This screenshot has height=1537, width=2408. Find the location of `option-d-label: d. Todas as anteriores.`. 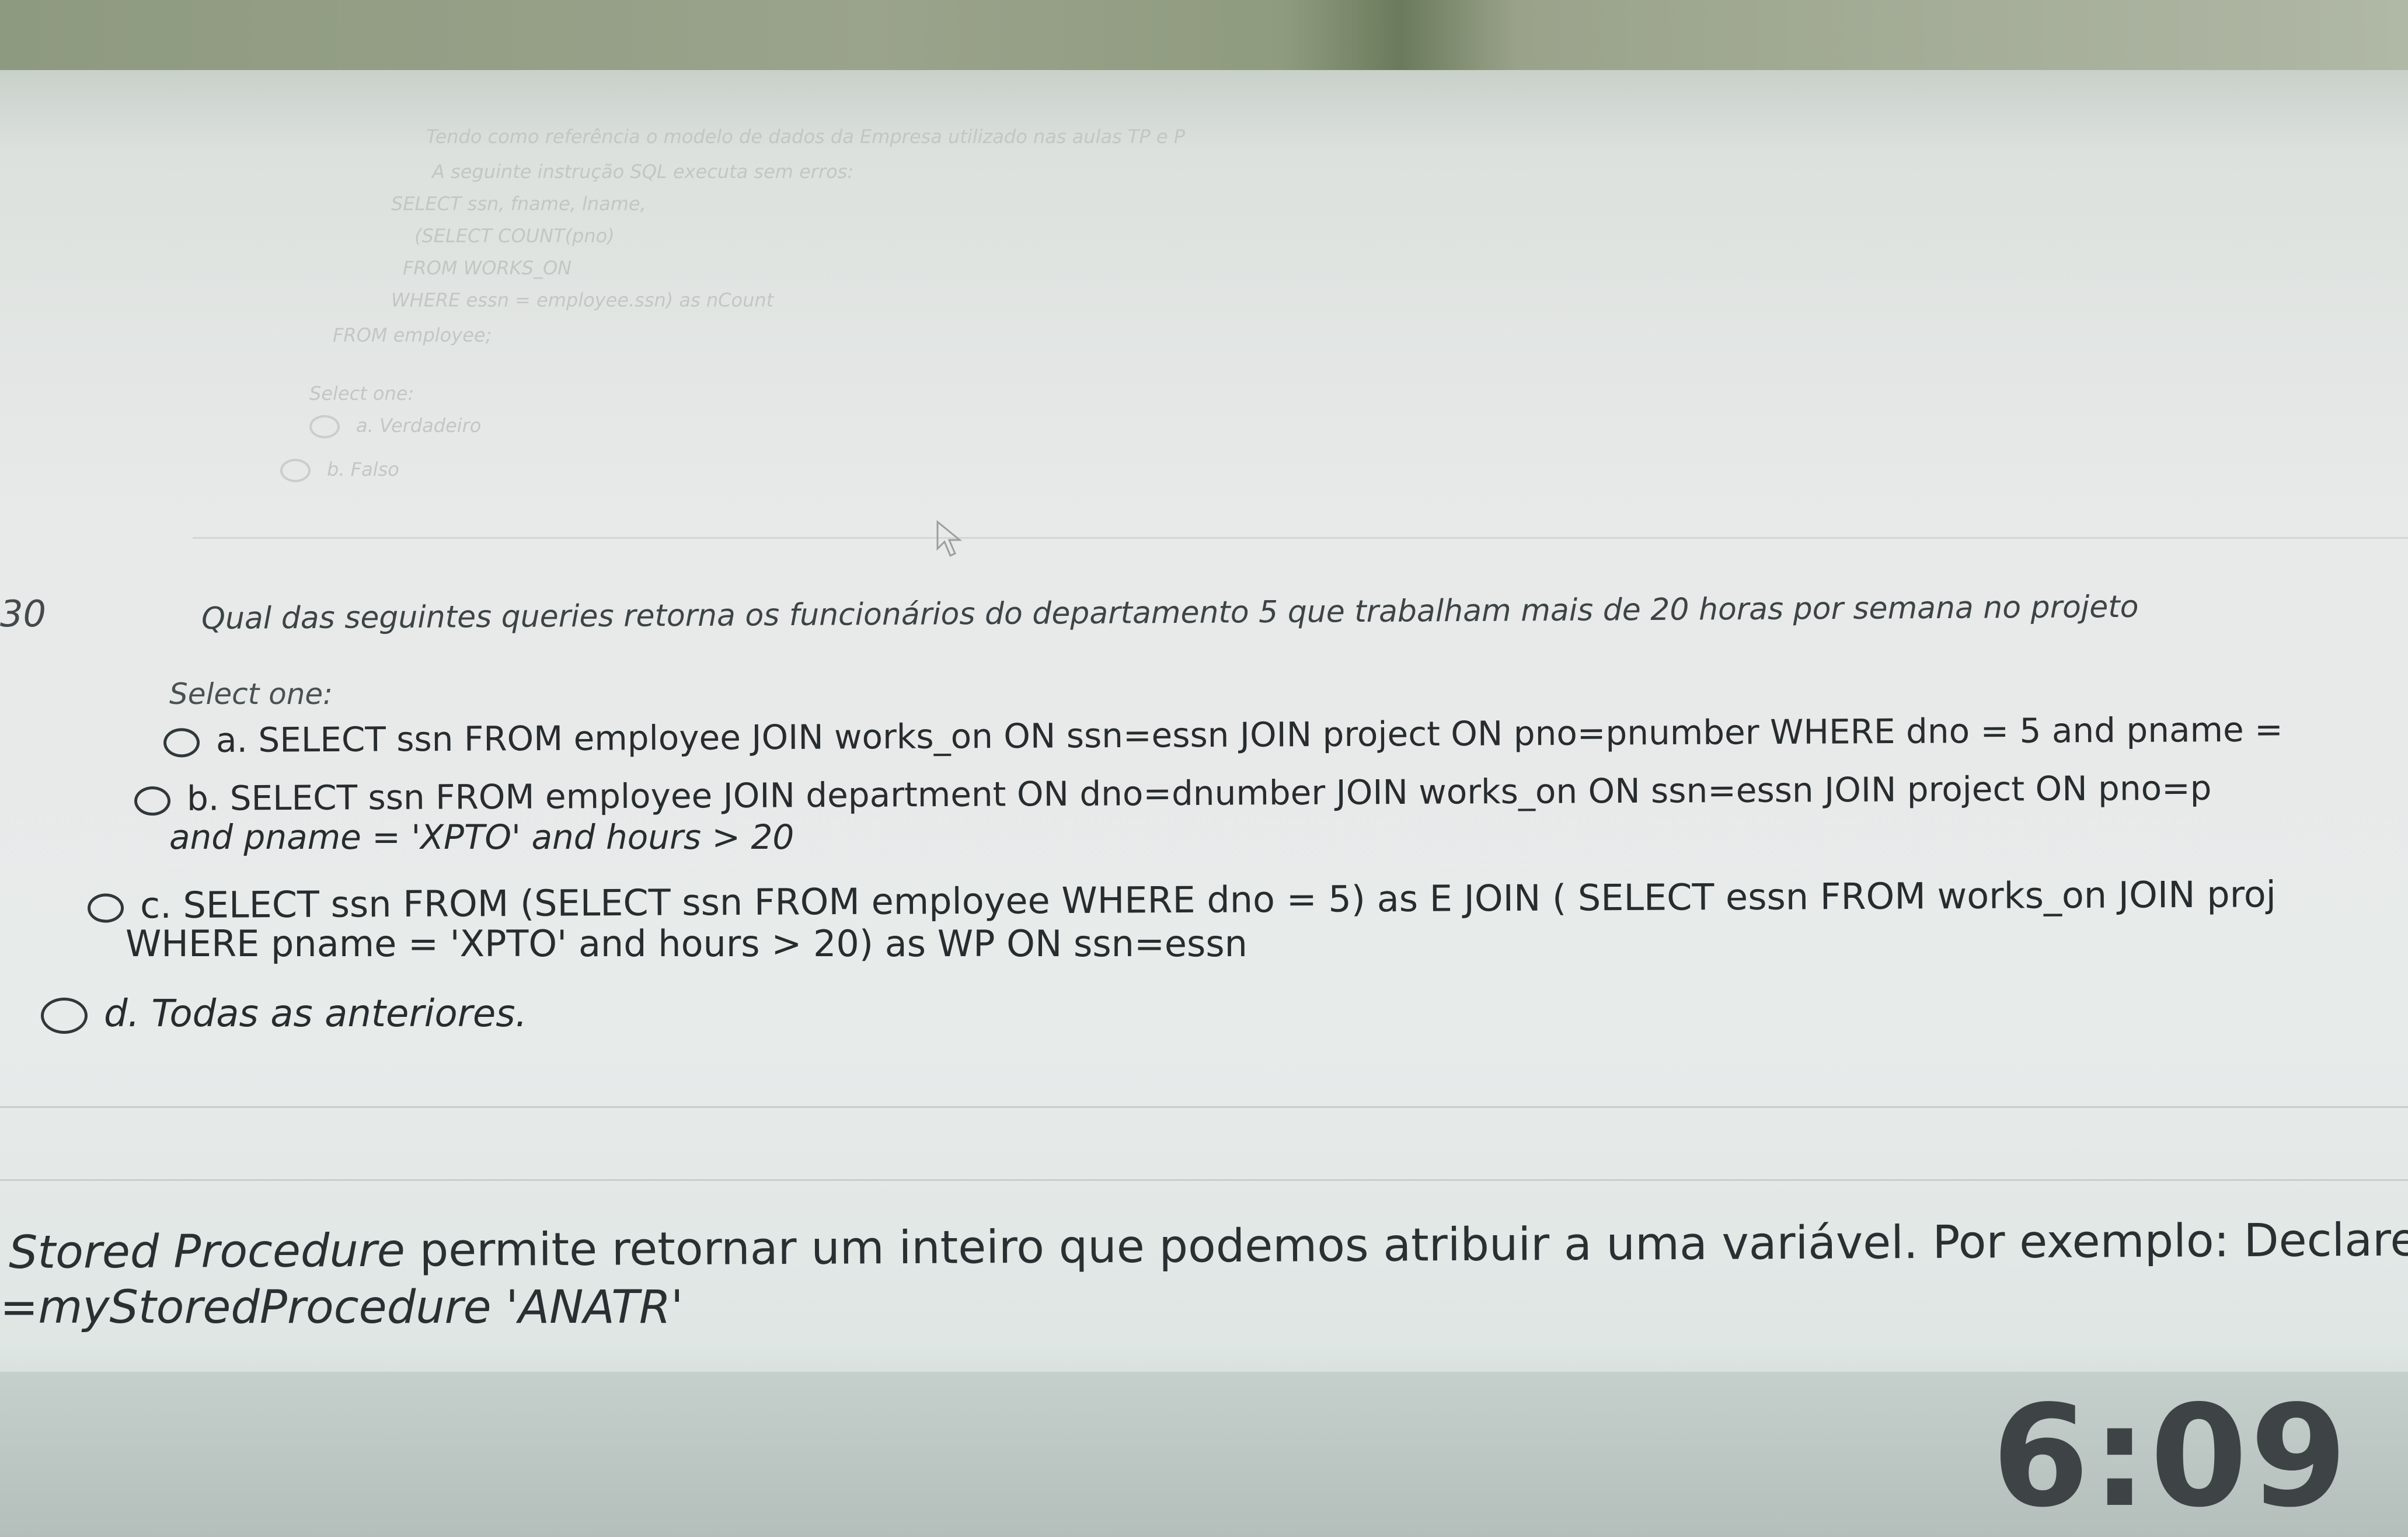

option-d-label: d. Todas as anteriores. is located at coordinates (315, 1014).